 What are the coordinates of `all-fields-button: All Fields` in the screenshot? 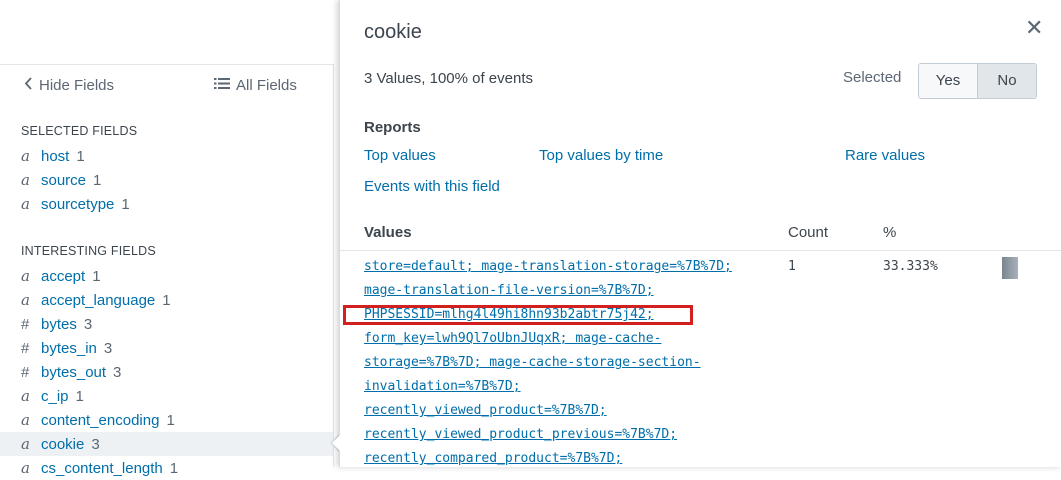 It's located at (255, 85).